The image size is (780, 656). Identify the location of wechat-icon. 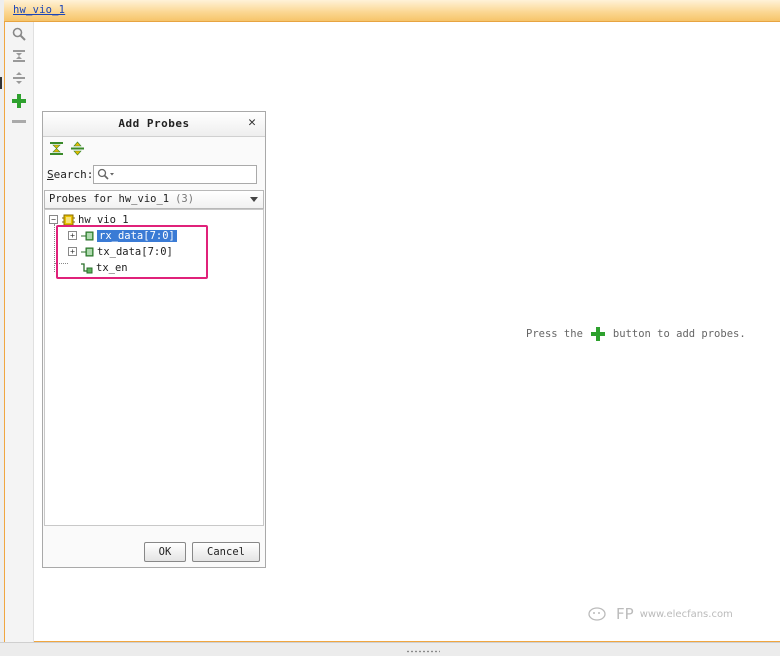
(597, 614).